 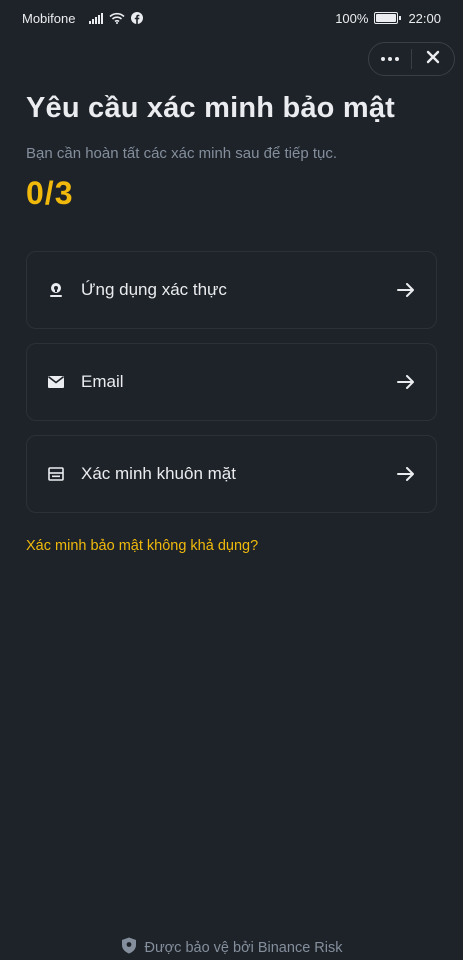 I want to click on authenticator-icon, so click(x=56, y=290).